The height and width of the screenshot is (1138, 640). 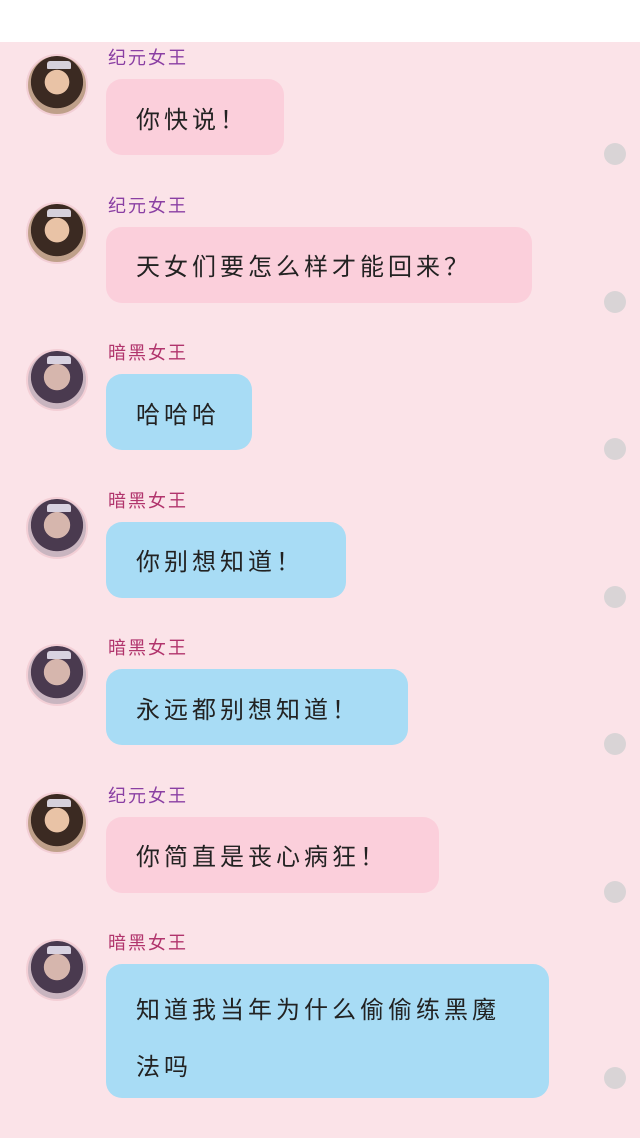 What do you see at coordinates (320, 21) in the screenshot?
I see `top-bar` at bounding box center [320, 21].